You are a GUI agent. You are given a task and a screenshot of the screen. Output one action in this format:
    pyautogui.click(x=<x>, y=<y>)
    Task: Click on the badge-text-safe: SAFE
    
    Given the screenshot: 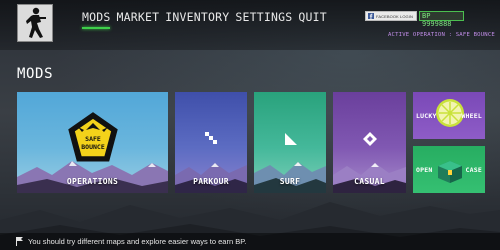 What is the action you would take?
    pyautogui.click(x=93, y=139)
    